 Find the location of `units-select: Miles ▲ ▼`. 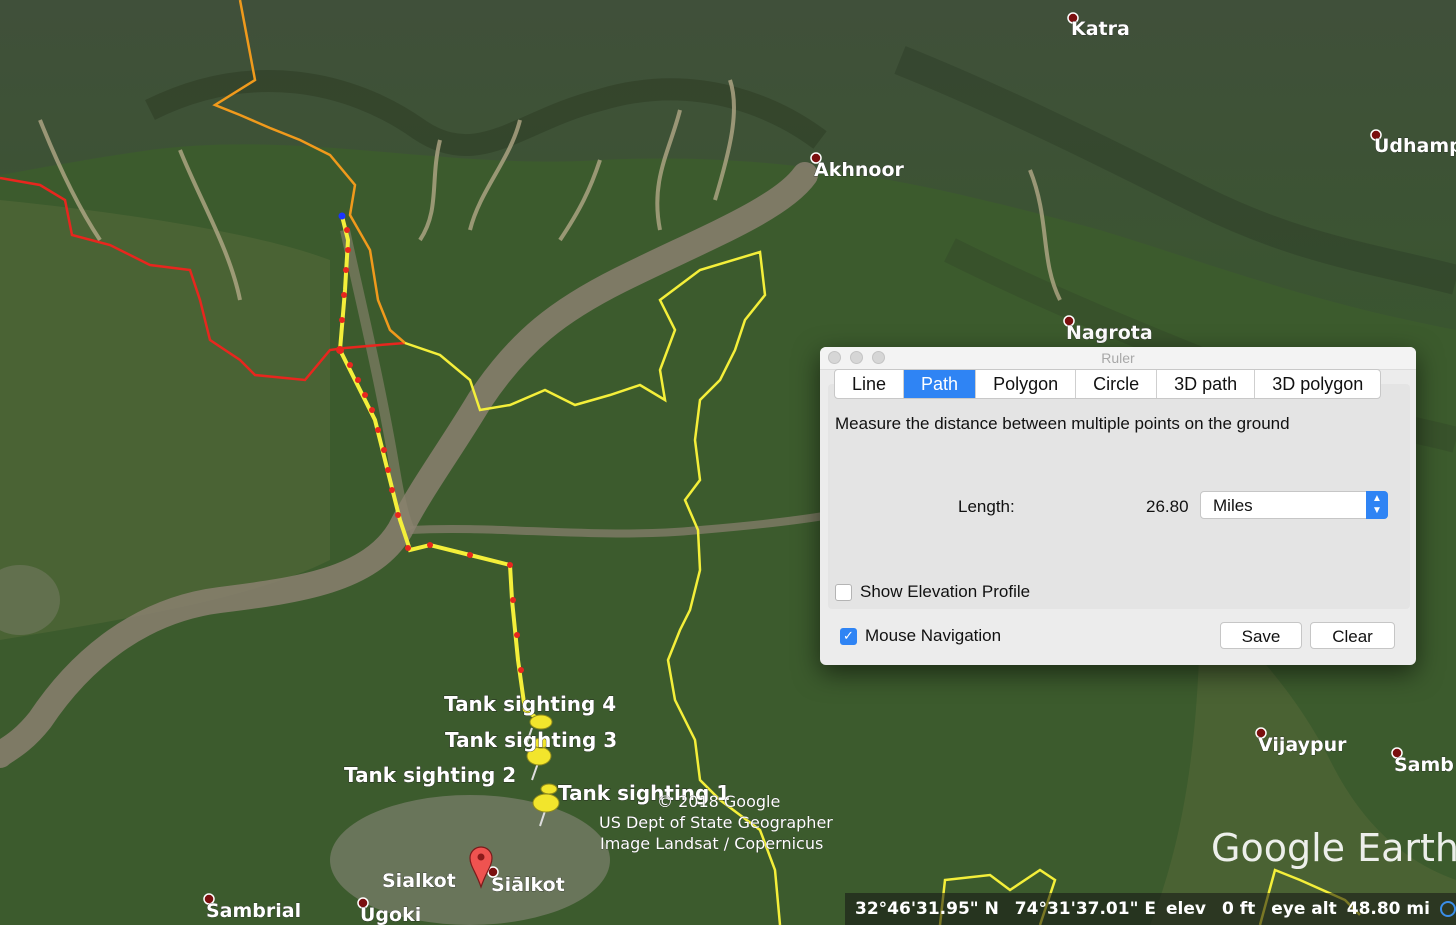

units-select: Miles ▲ ▼ is located at coordinates (1294, 505).